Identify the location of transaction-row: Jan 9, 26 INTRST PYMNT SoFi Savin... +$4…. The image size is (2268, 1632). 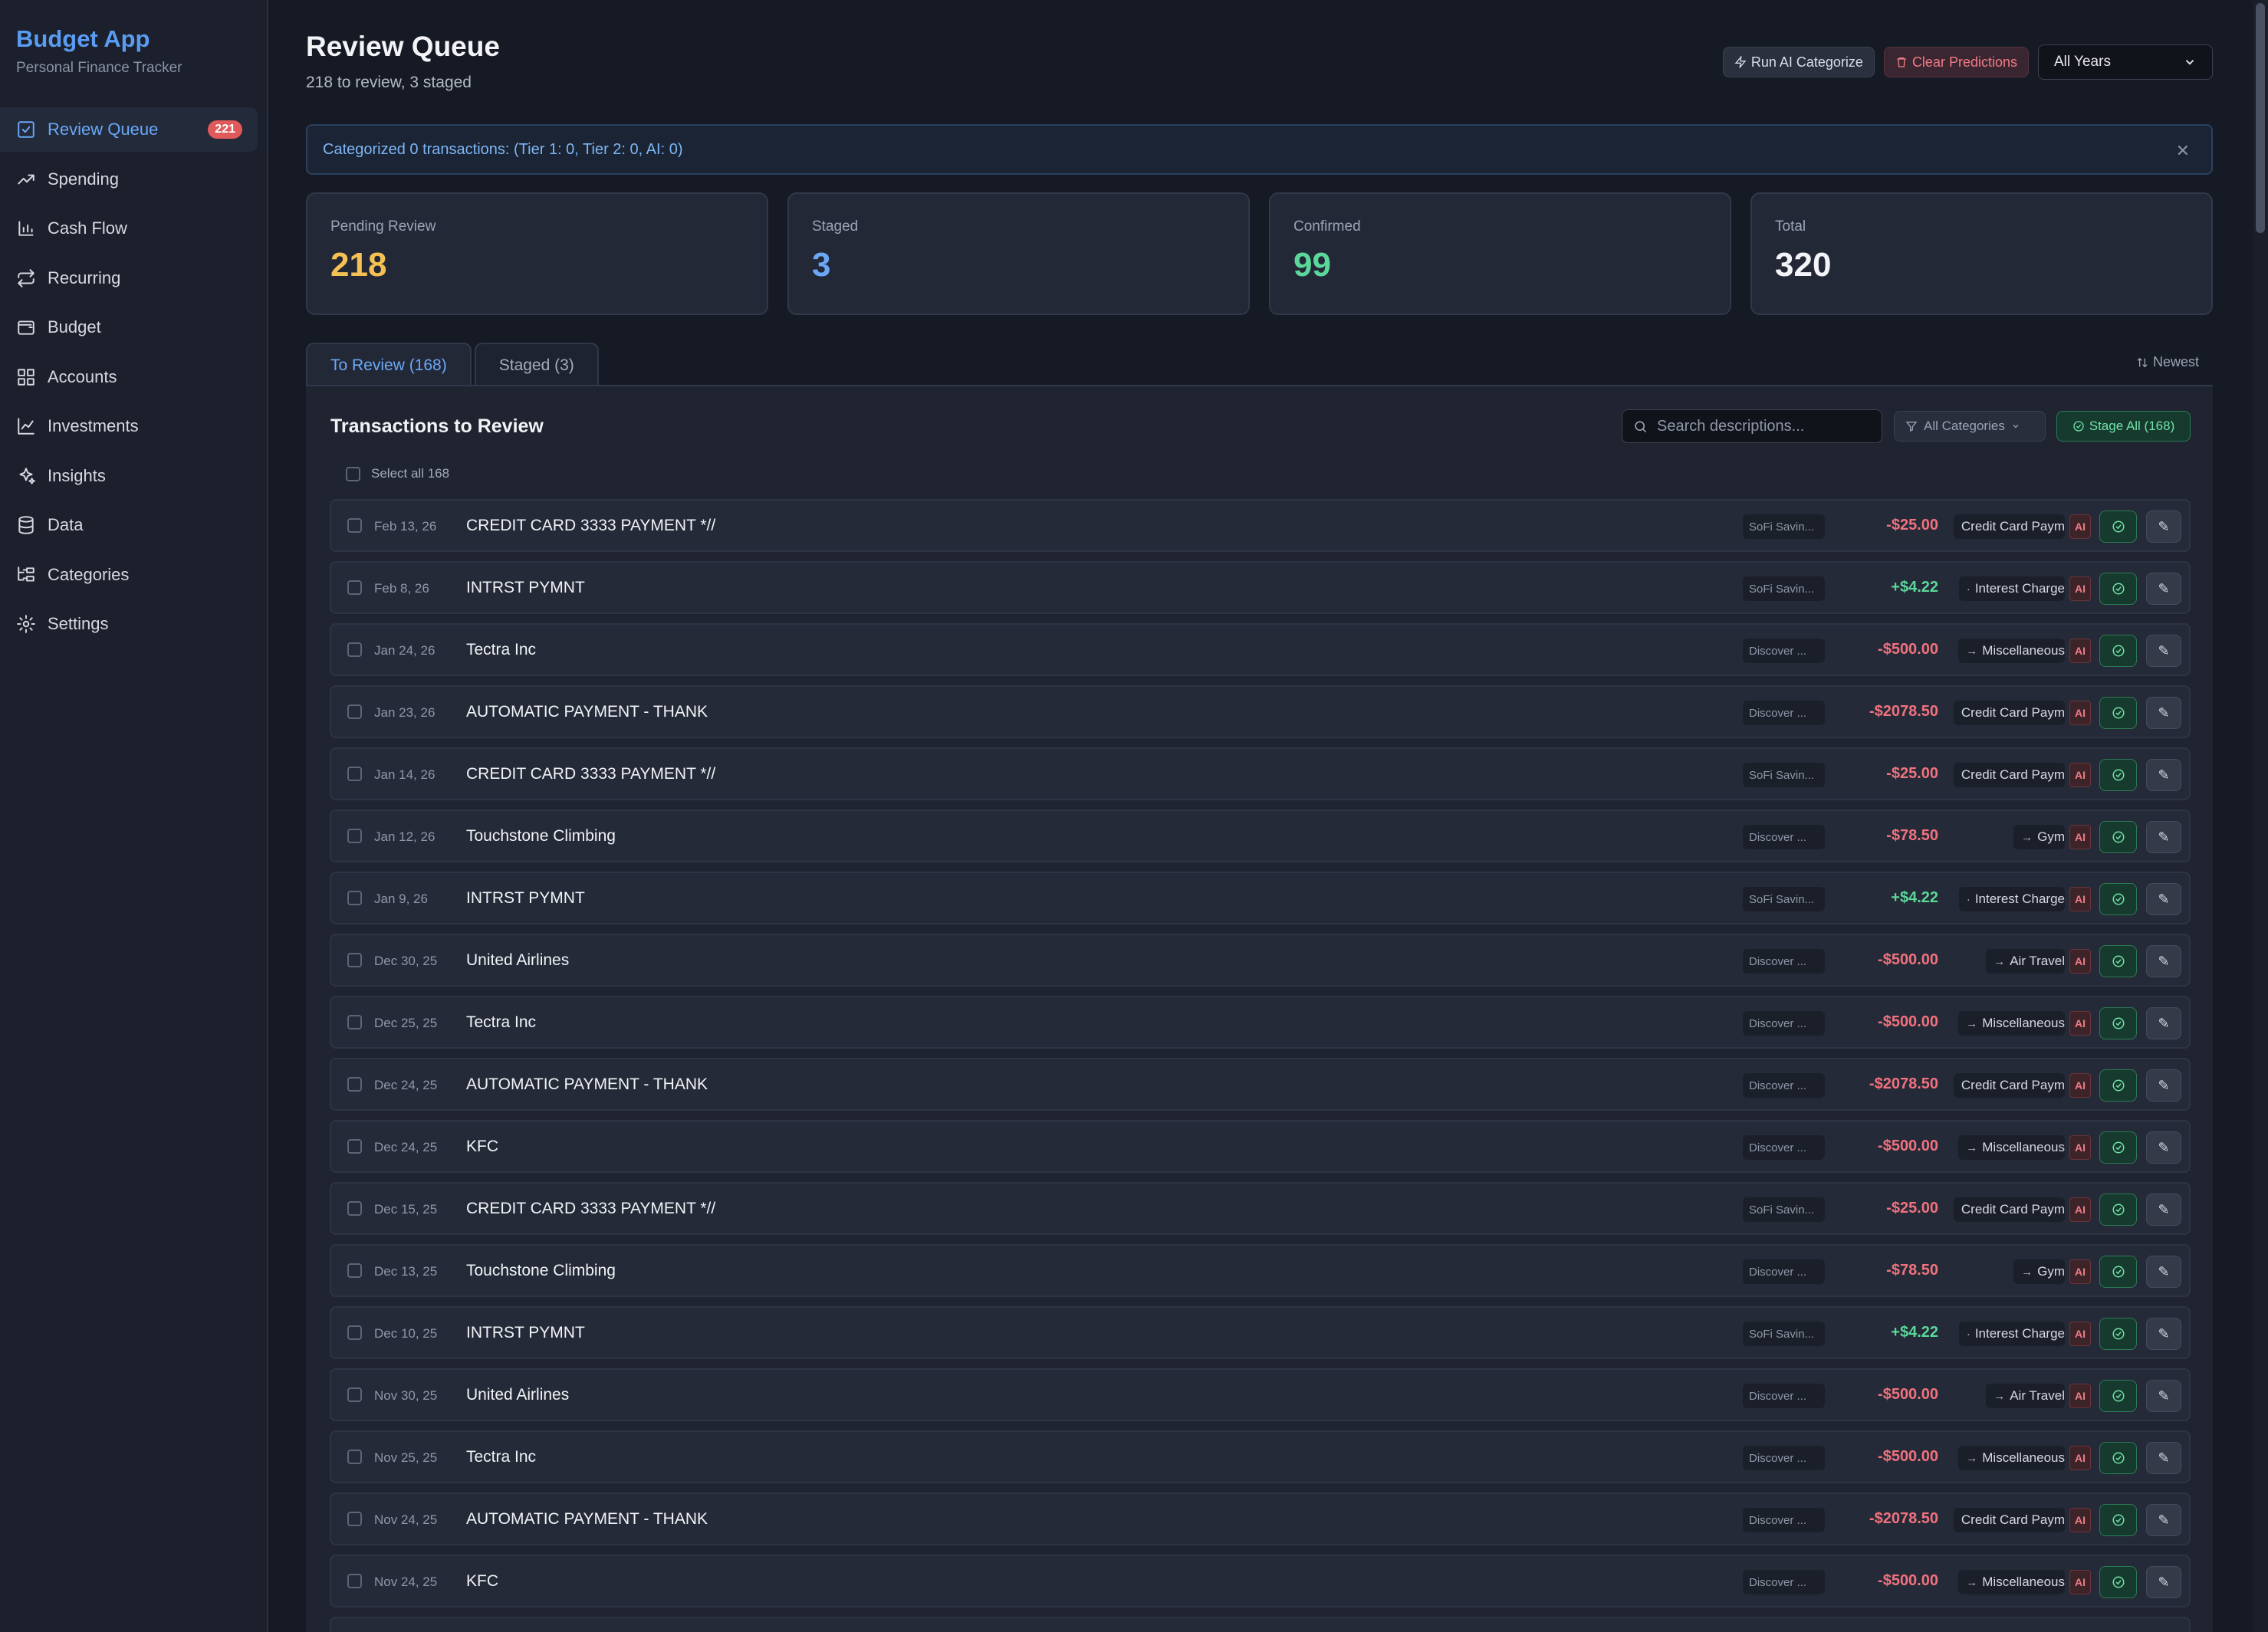
(1260, 898).